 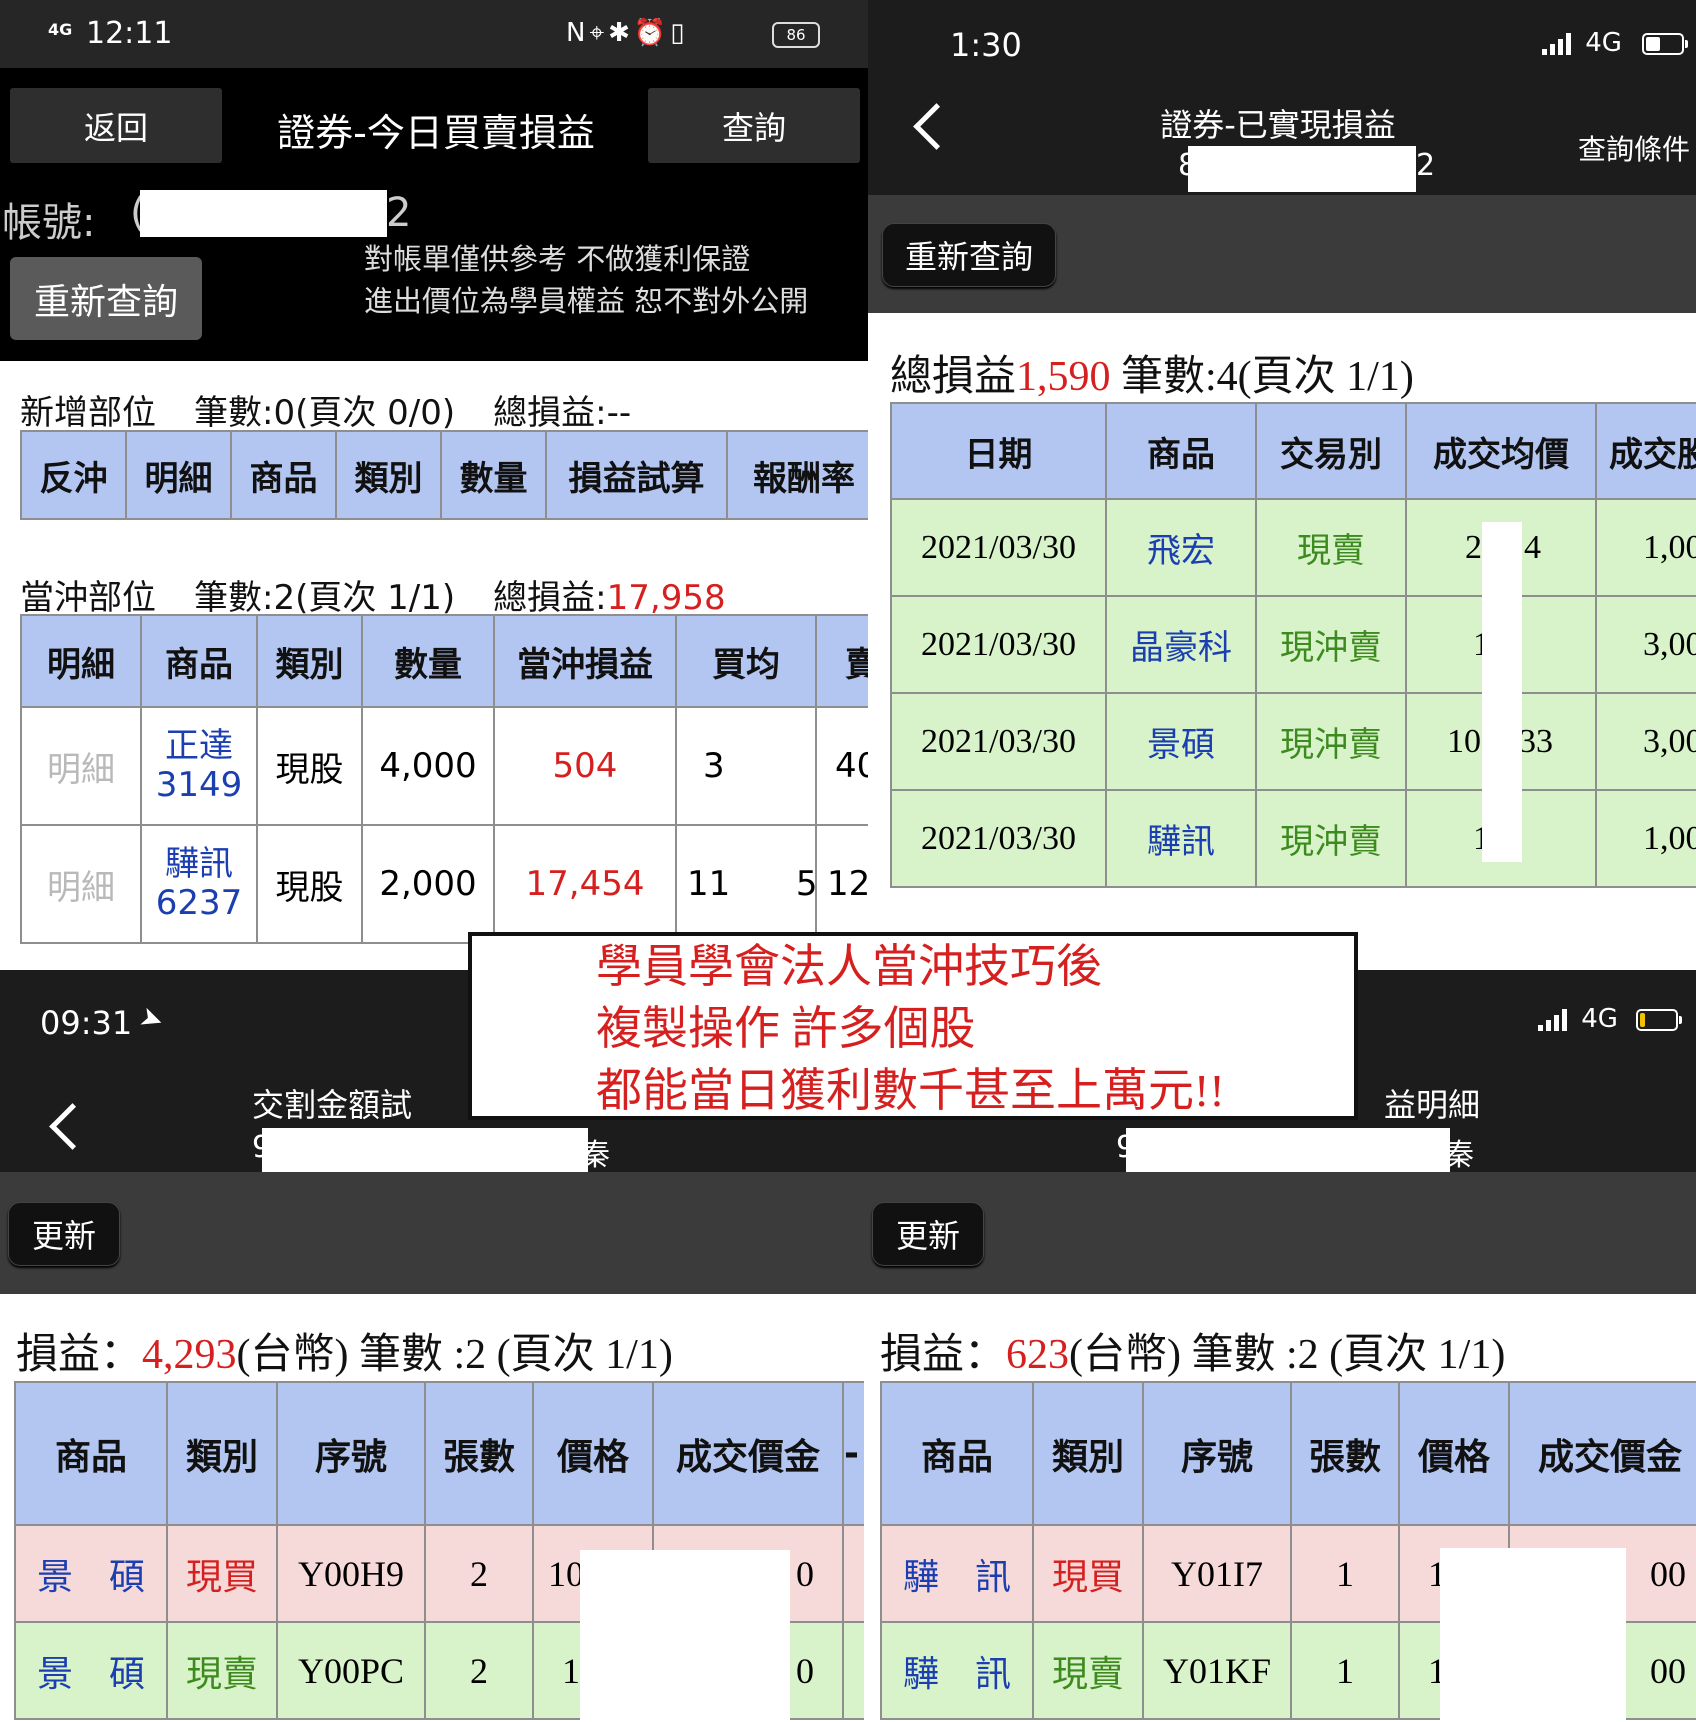 What do you see at coordinates (49, 223) in the screenshot?
I see `account-label: 帳號:` at bounding box center [49, 223].